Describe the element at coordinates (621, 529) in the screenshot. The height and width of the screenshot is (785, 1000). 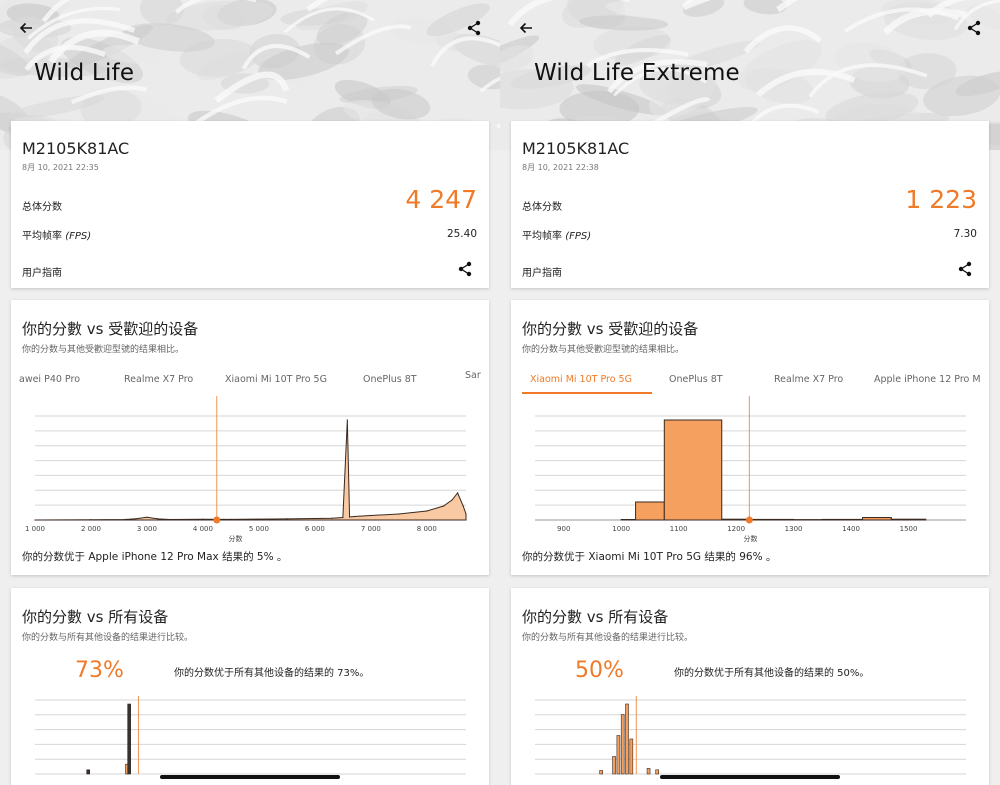
I see `x-tick-label: 1000` at that location.